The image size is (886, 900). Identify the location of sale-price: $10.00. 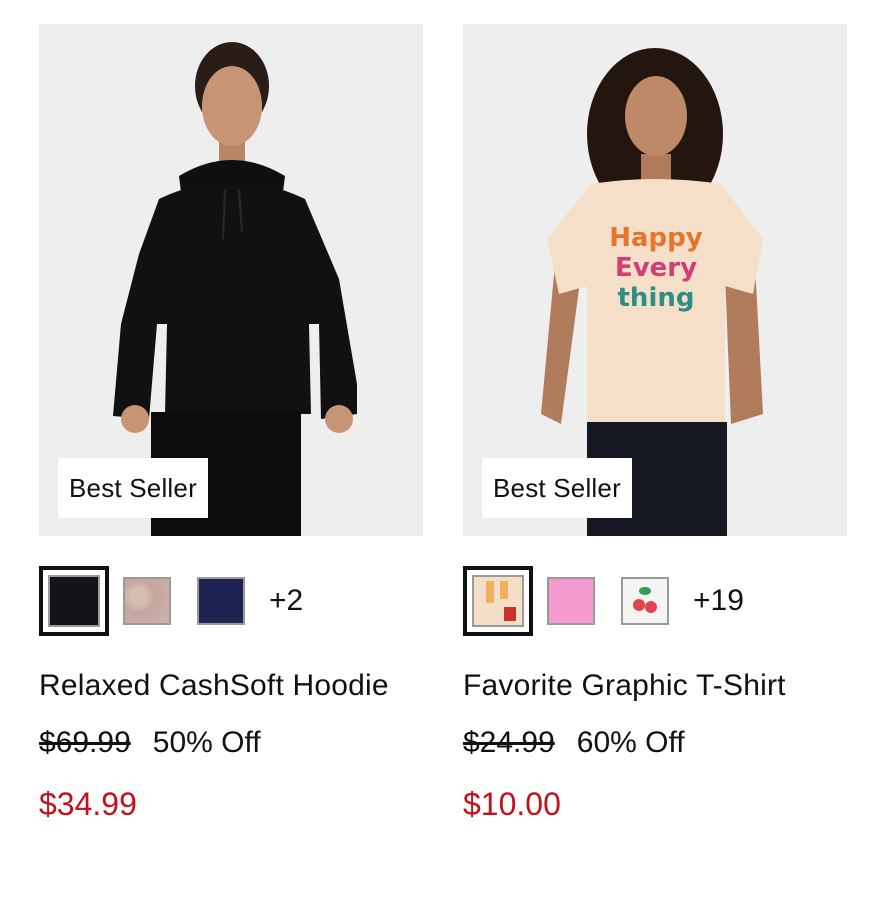
(512, 804).